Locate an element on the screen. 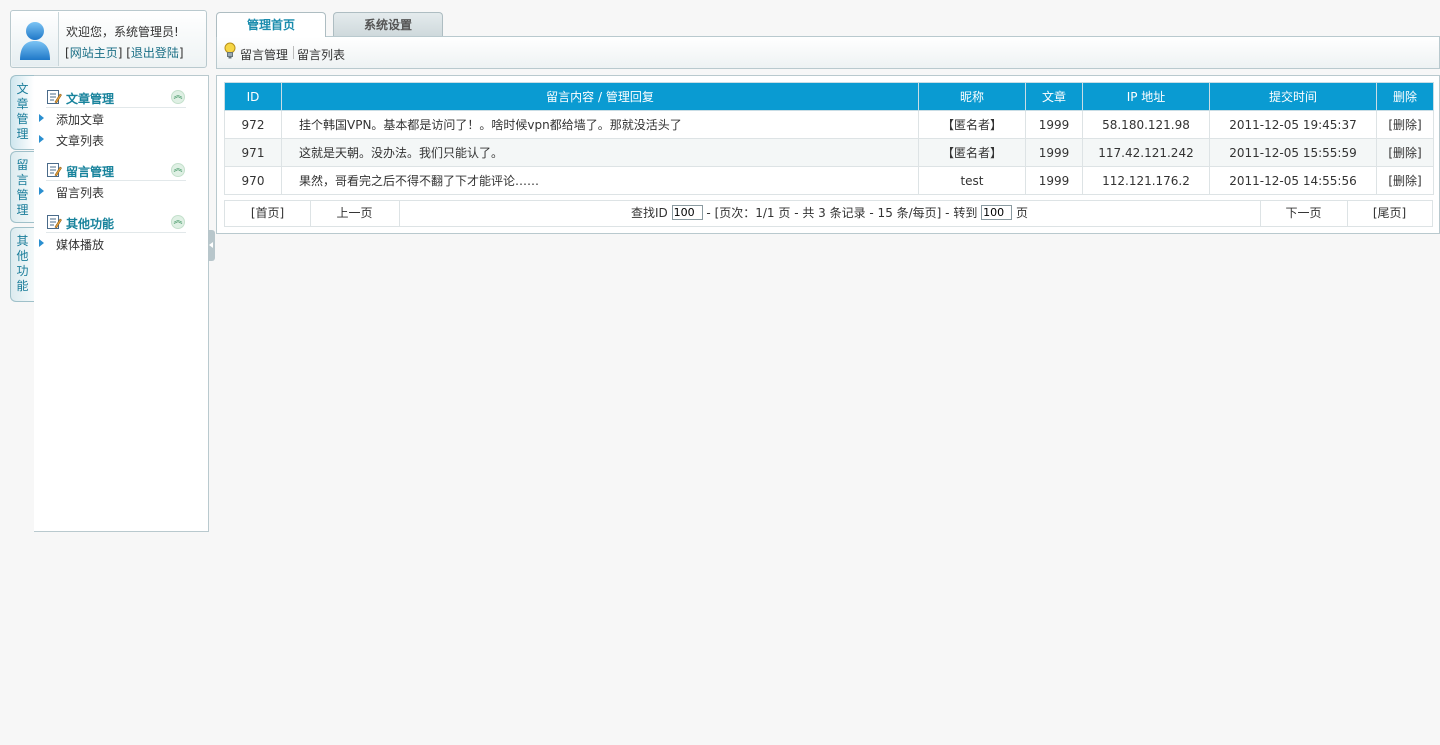  prev-page-button: 上一页 is located at coordinates (355, 213).